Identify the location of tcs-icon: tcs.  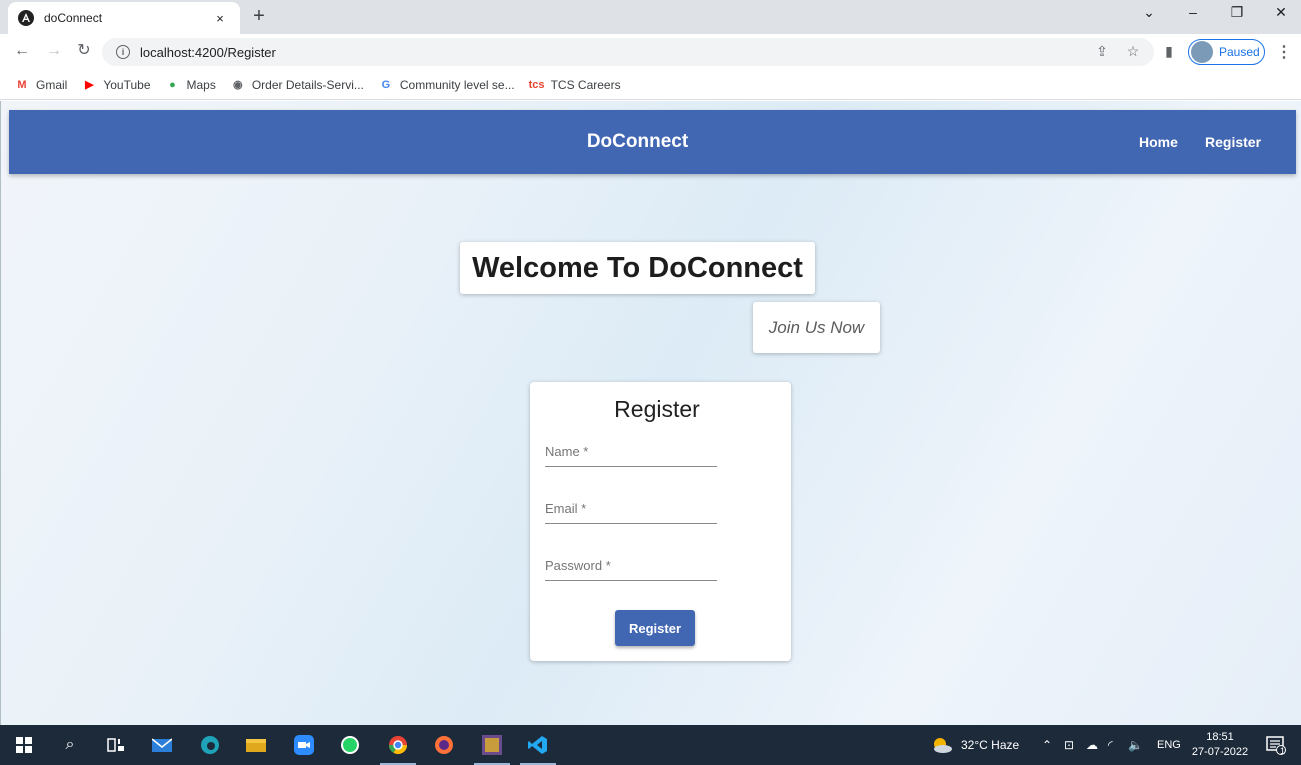
(536, 84).